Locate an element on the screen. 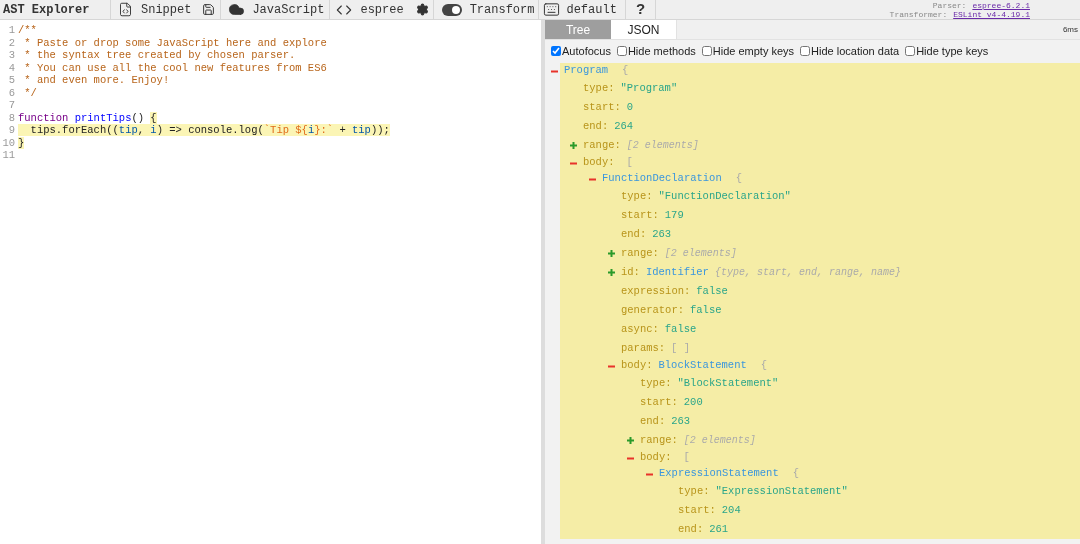 Image resolution: width=1080 pixels, height=544 pixels. property-value: 179 is located at coordinates (674, 215).